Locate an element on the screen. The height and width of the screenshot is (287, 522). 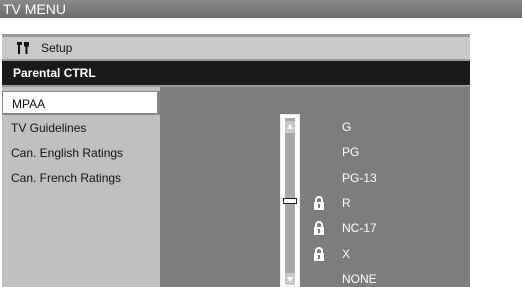
menu-item-label: Can. English Ratings is located at coordinates (67, 153).